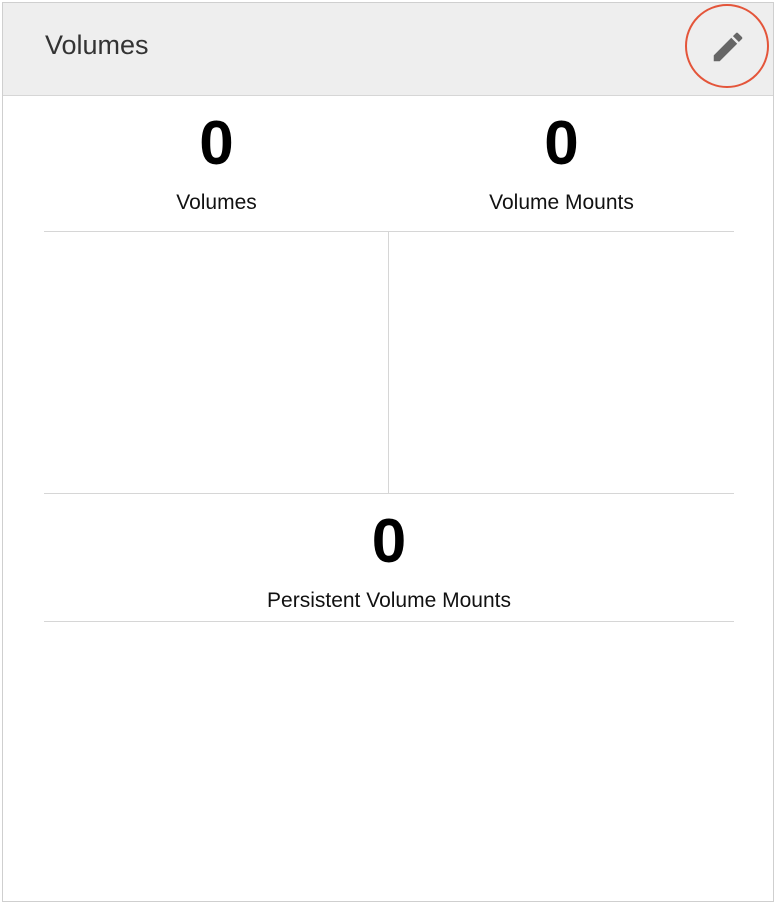  I want to click on card-header: Volumes, so click(388, 49).